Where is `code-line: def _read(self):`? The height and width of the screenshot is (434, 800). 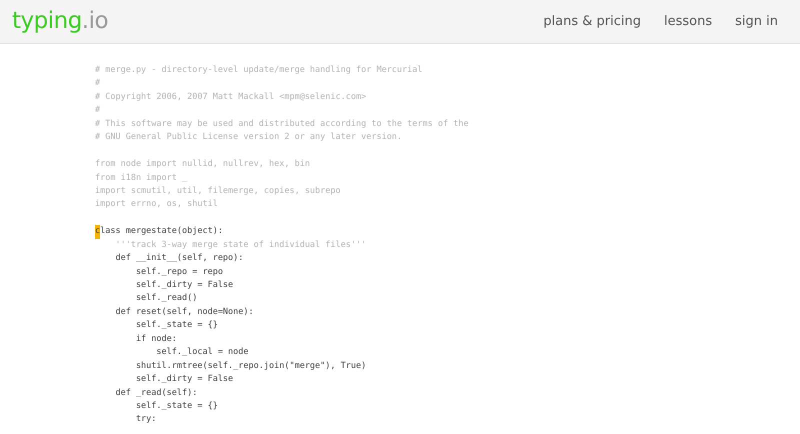
code-line: def _read(self): is located at coordinates (156, 393).